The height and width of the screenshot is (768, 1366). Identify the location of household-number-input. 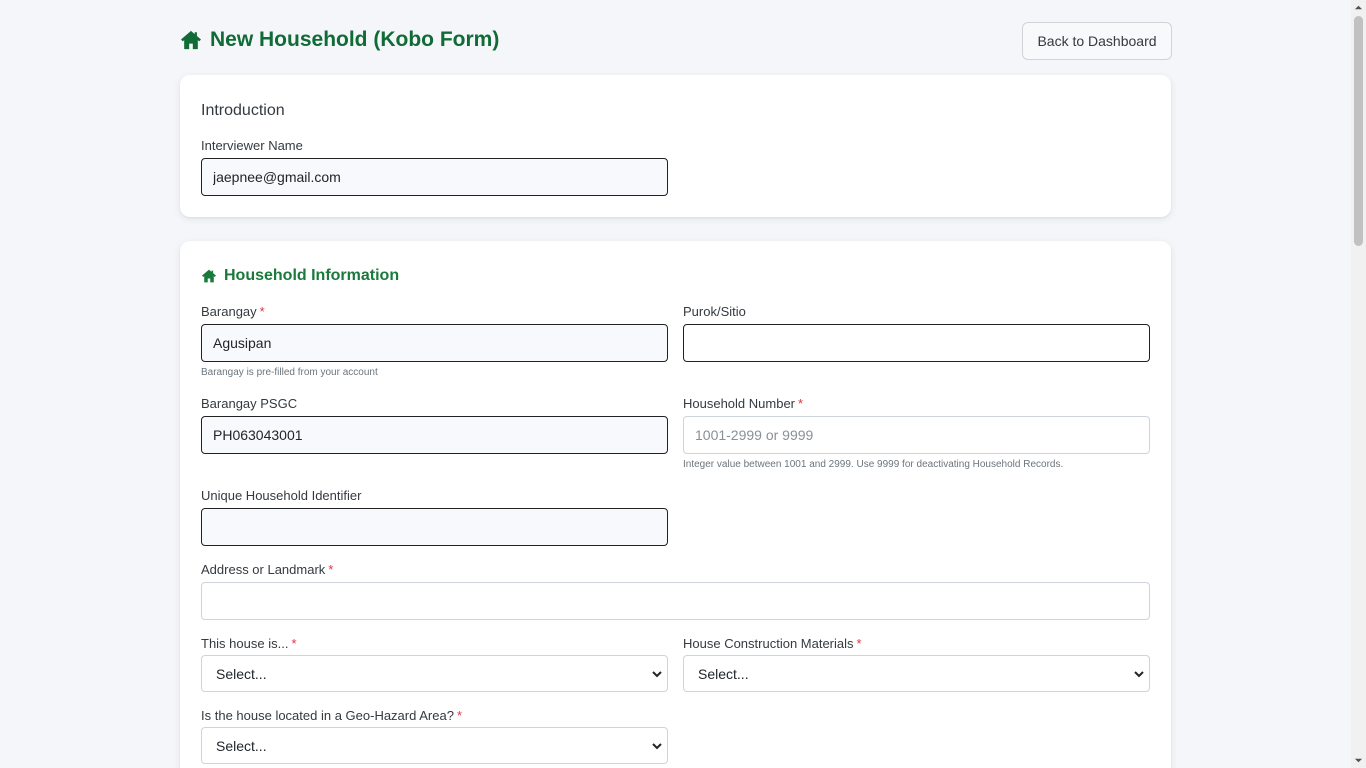
(916, 435).